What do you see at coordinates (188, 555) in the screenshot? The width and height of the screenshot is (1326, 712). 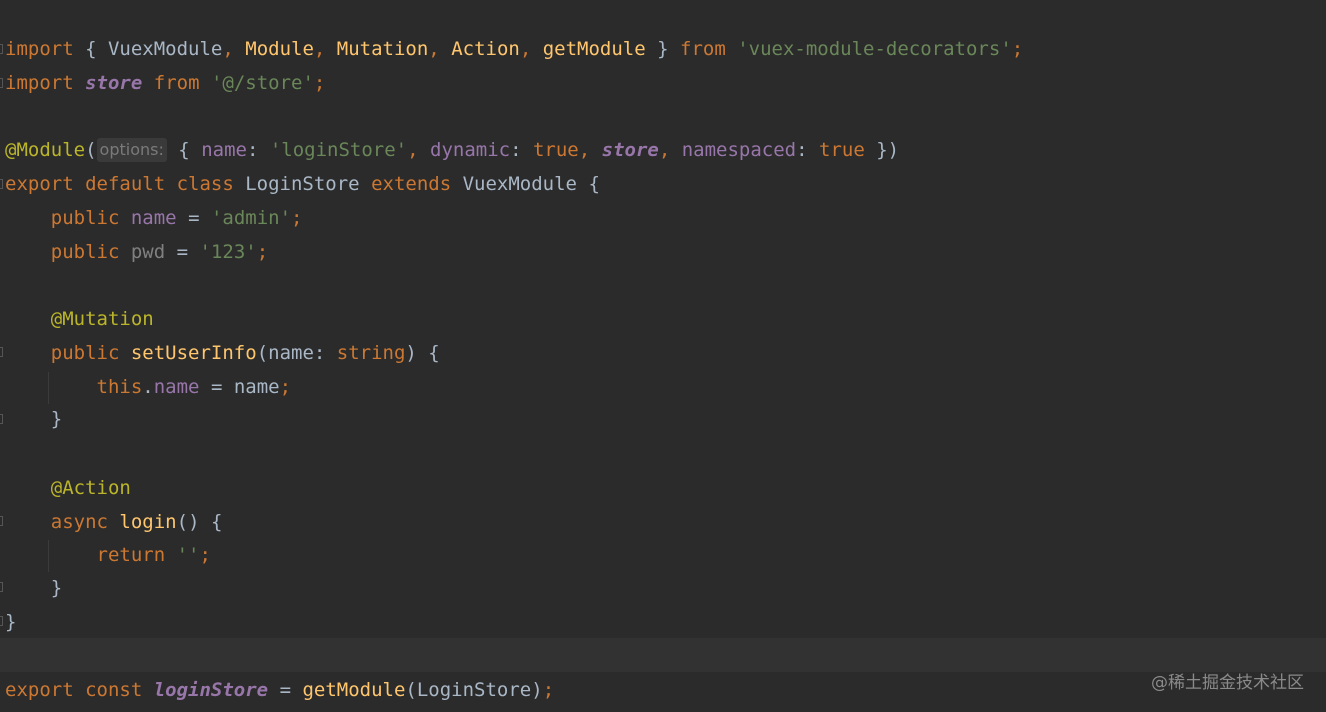 I see `string-literal: ''` at bounding box center [188, 555].